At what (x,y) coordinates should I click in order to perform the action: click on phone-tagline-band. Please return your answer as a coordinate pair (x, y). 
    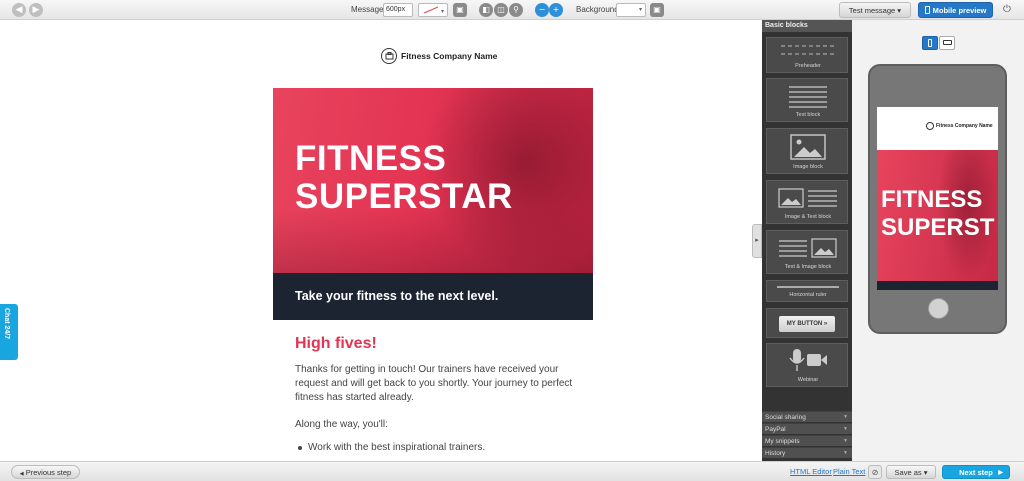
    Looking at the image, I should click on (937, 285).